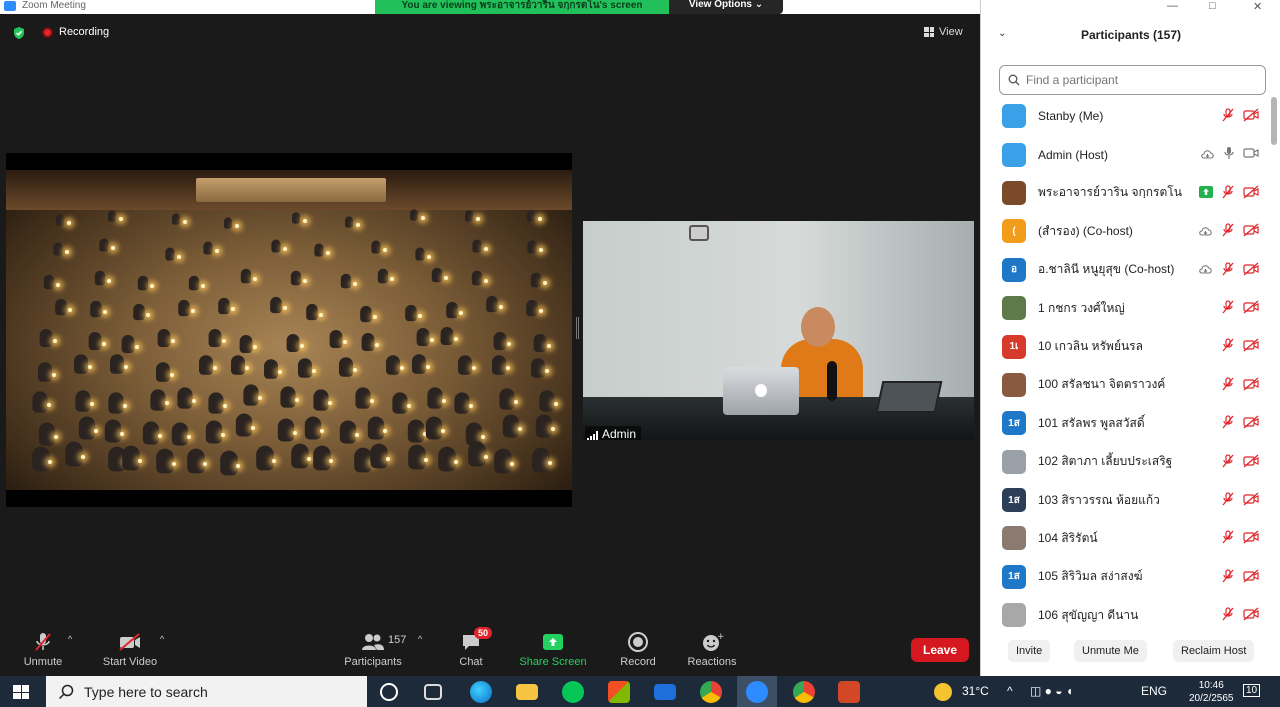 This screenshot has height=707, width=1280. Describe the element at coordinates (21, 692) in the screenshot. I see `windows-start-icon` at that location.